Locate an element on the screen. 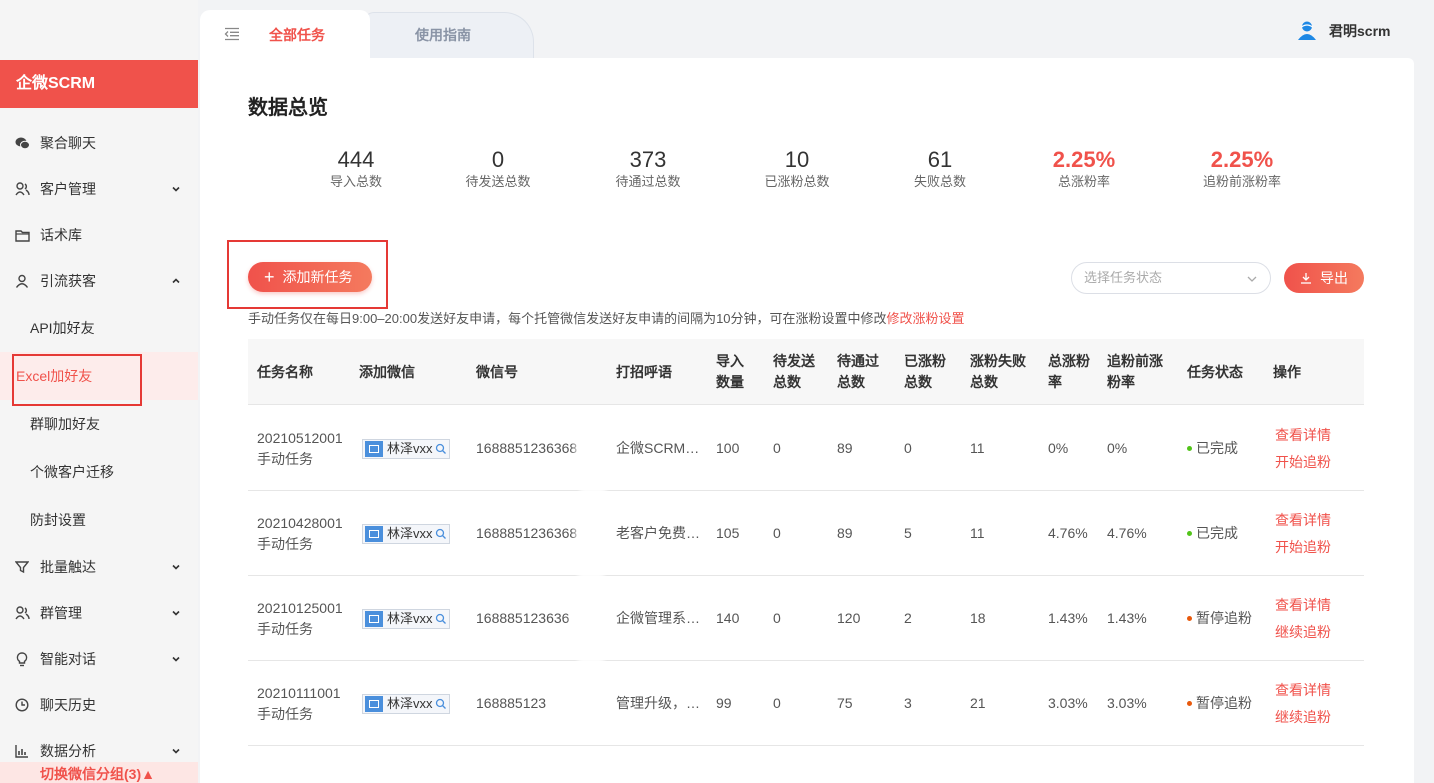 The height and width of the screenshot is (783, 1434). column-header: 总涨粉 率 is located at coordinates (1069, 371).